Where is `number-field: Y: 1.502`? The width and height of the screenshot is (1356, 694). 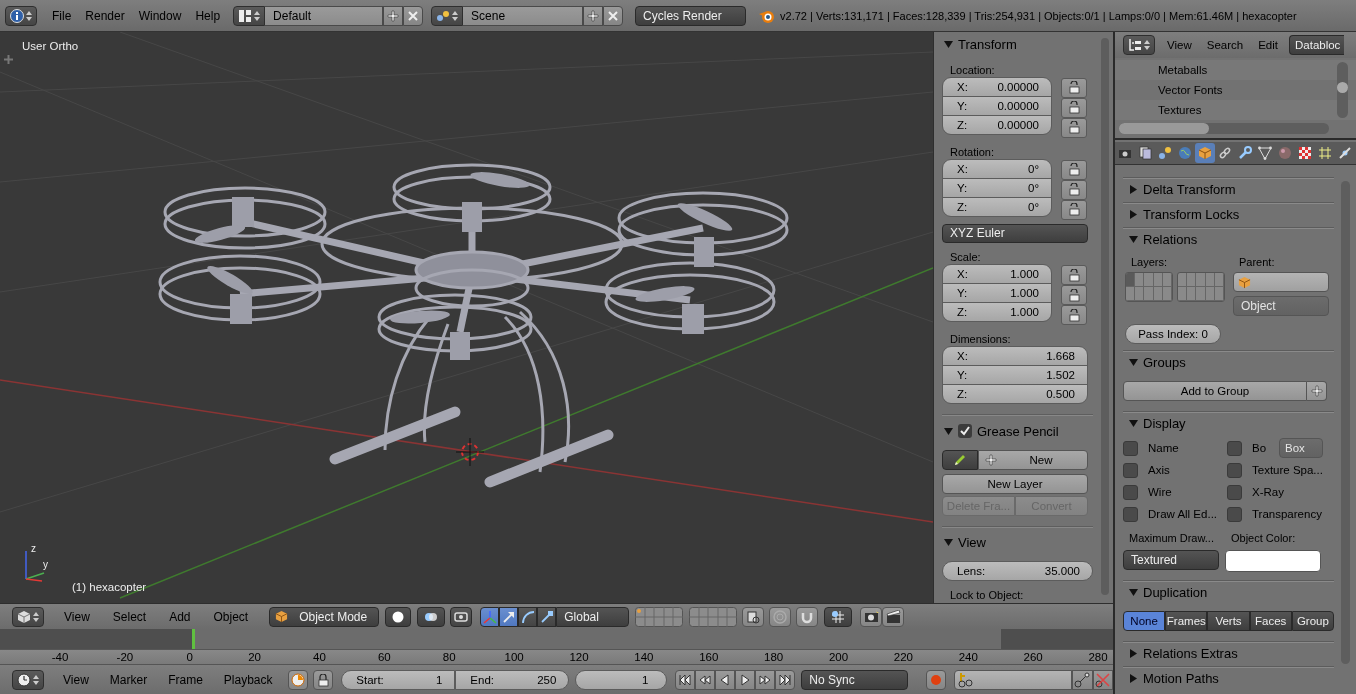
number-field: Y: 1.502 is located at coordinates (1015, 375).